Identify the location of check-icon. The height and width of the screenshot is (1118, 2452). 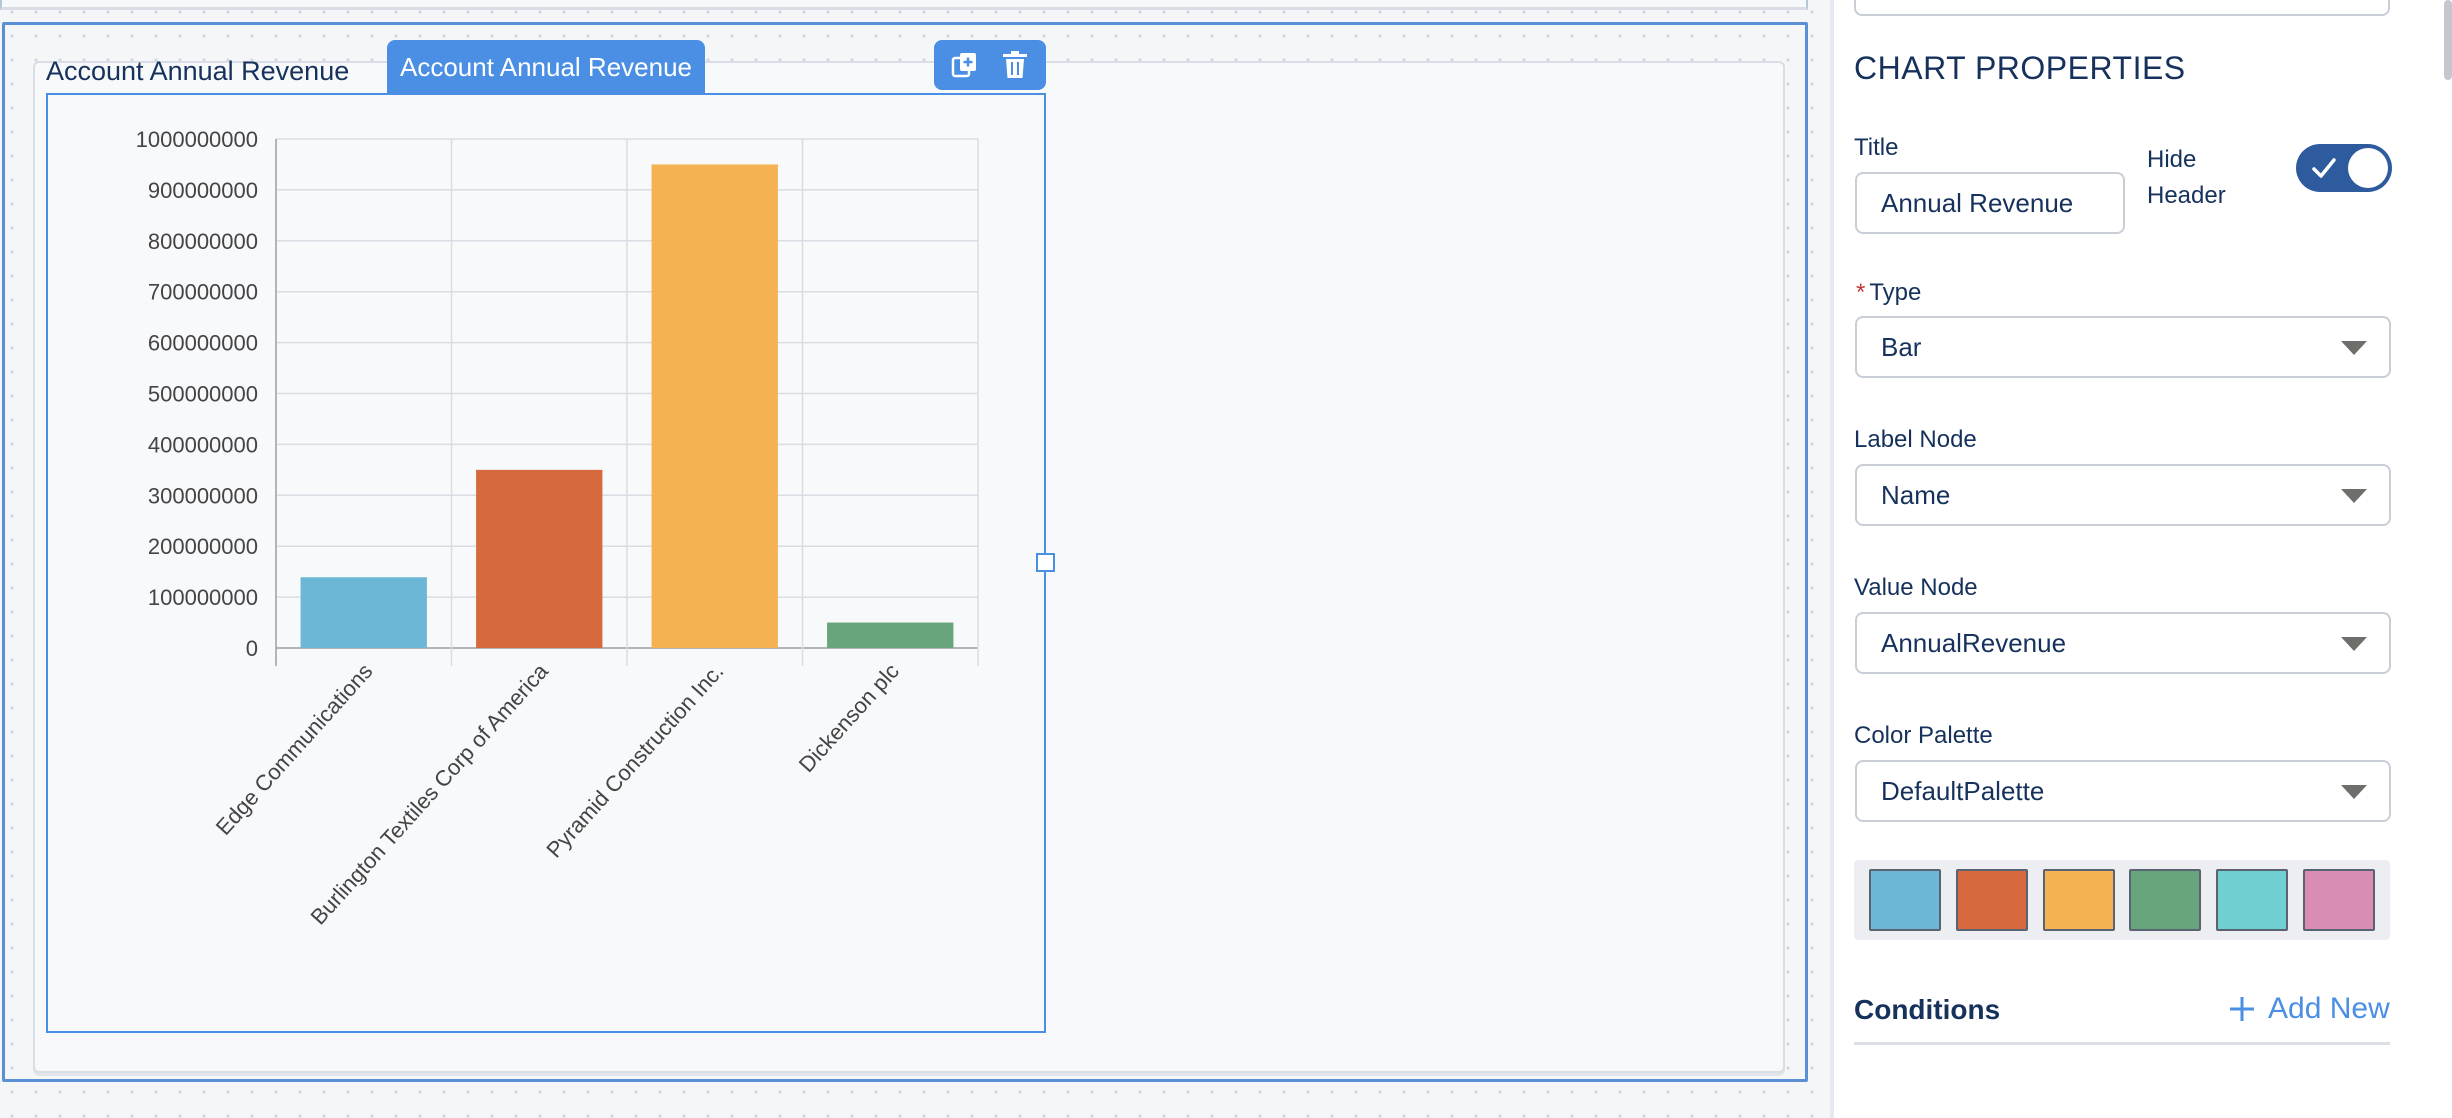
(2324, 168).